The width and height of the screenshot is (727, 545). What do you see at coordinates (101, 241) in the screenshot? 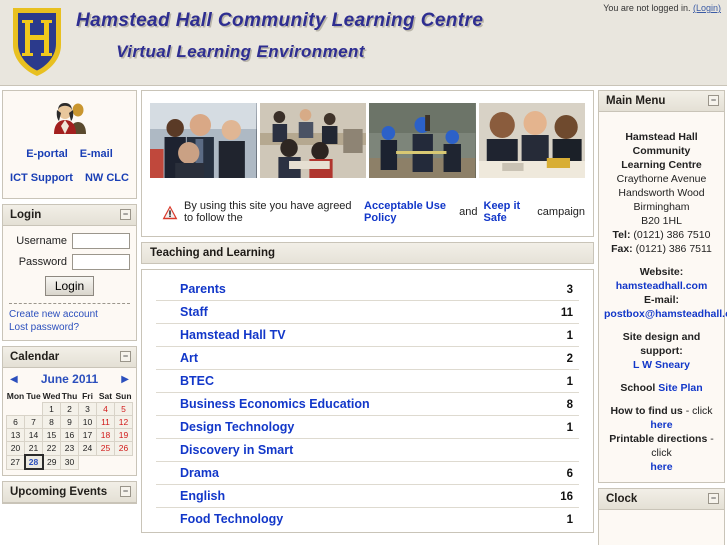
I see `username-input` at bounding box center [101, 241].